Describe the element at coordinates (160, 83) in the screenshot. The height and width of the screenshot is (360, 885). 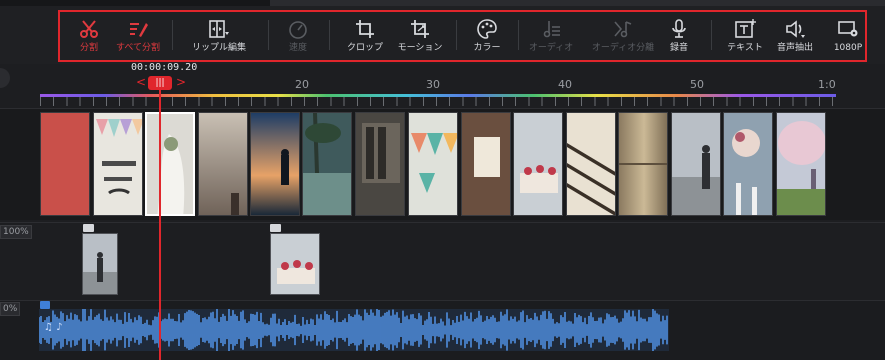
I see `playhead-handle: |||` at that location.